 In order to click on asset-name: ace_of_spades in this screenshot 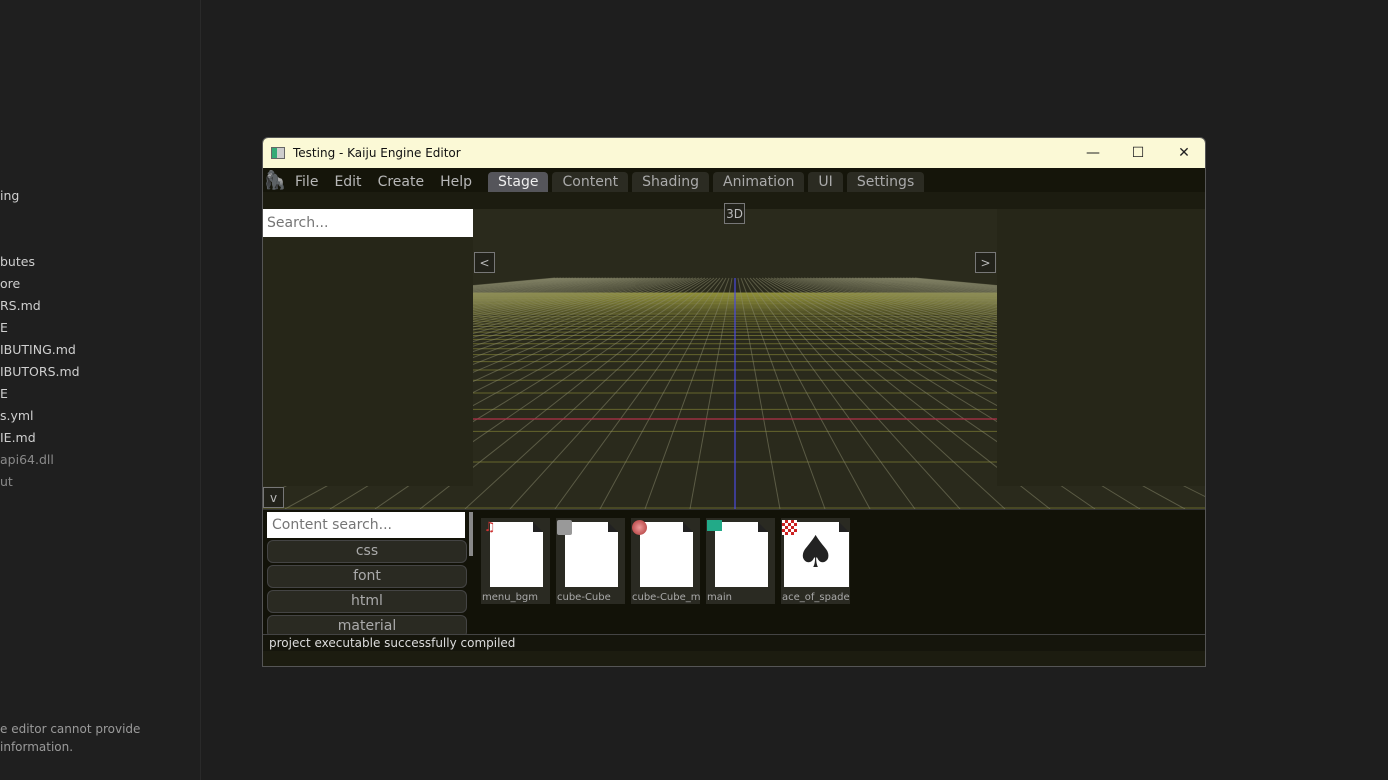, I will do `click(816, 597)`.